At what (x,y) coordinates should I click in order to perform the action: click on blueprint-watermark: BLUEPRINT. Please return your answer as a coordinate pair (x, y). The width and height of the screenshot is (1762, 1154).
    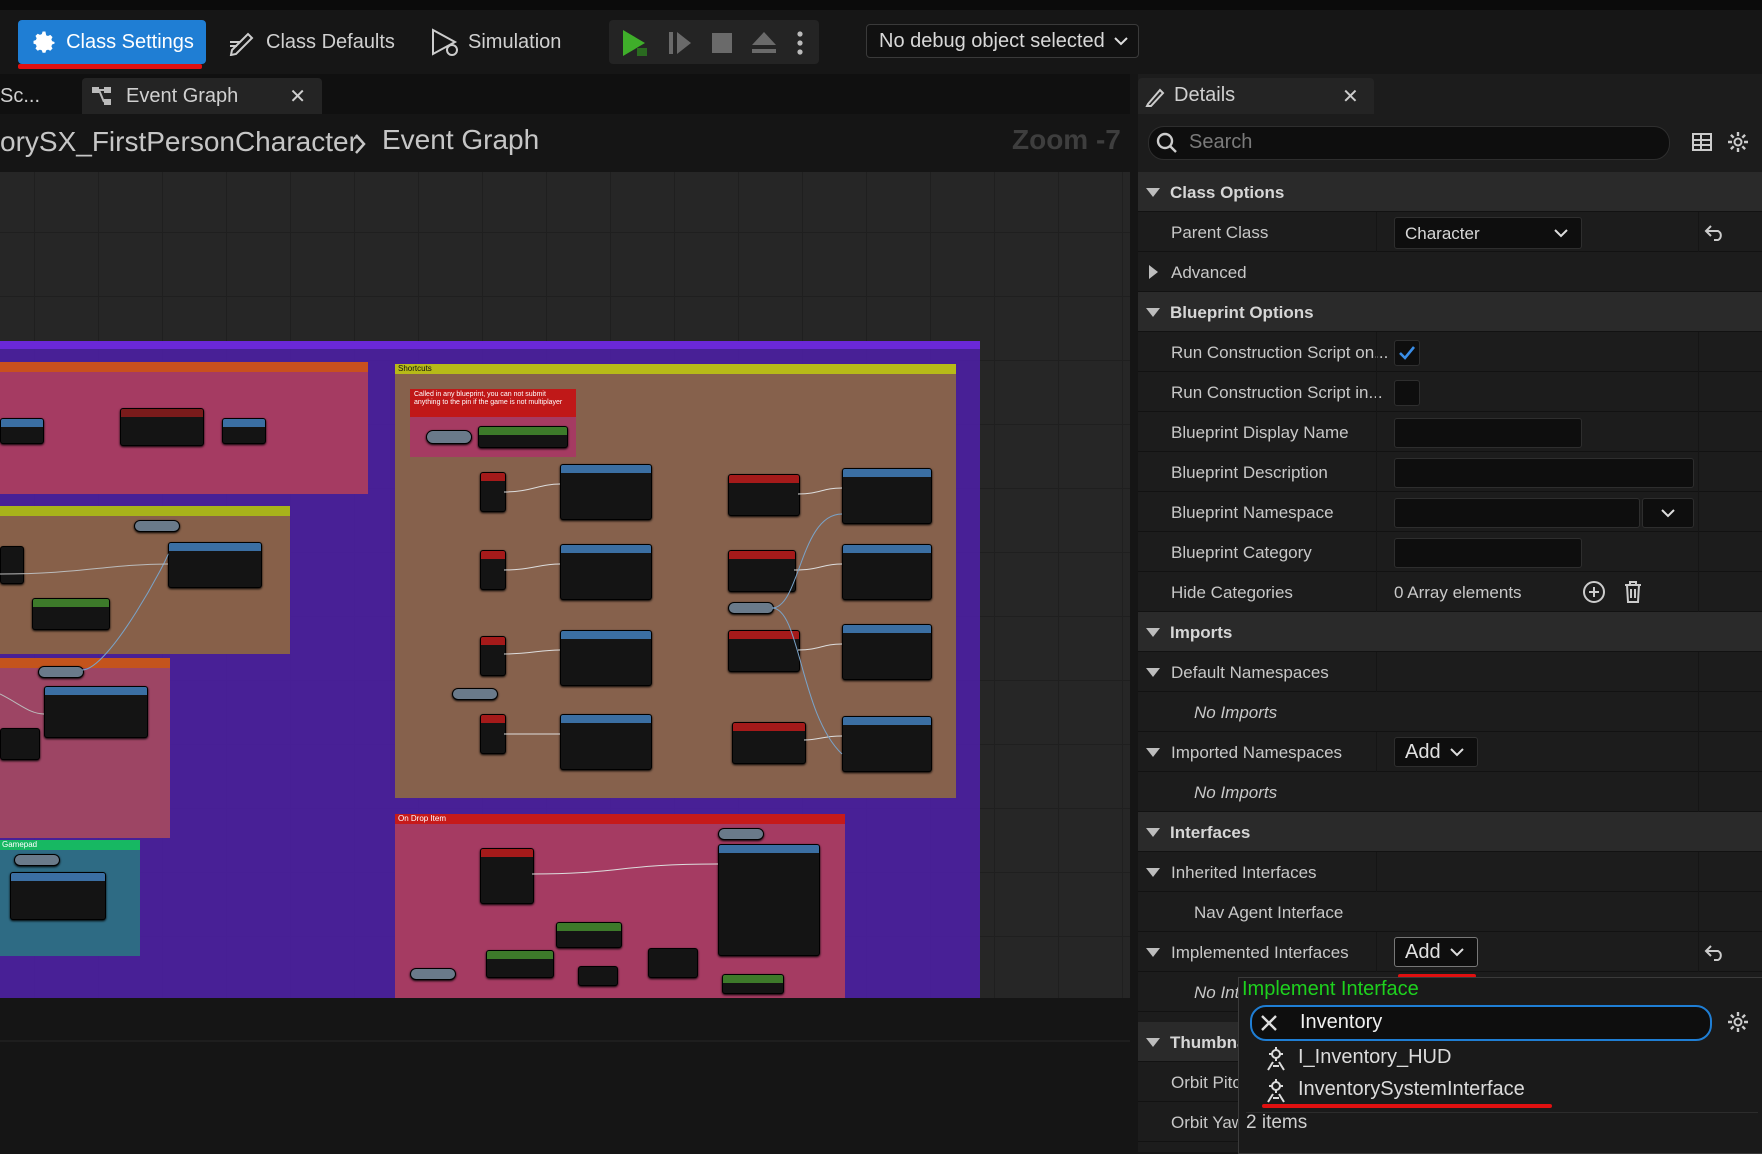
    Looking at the image, I should click on (902, 992).